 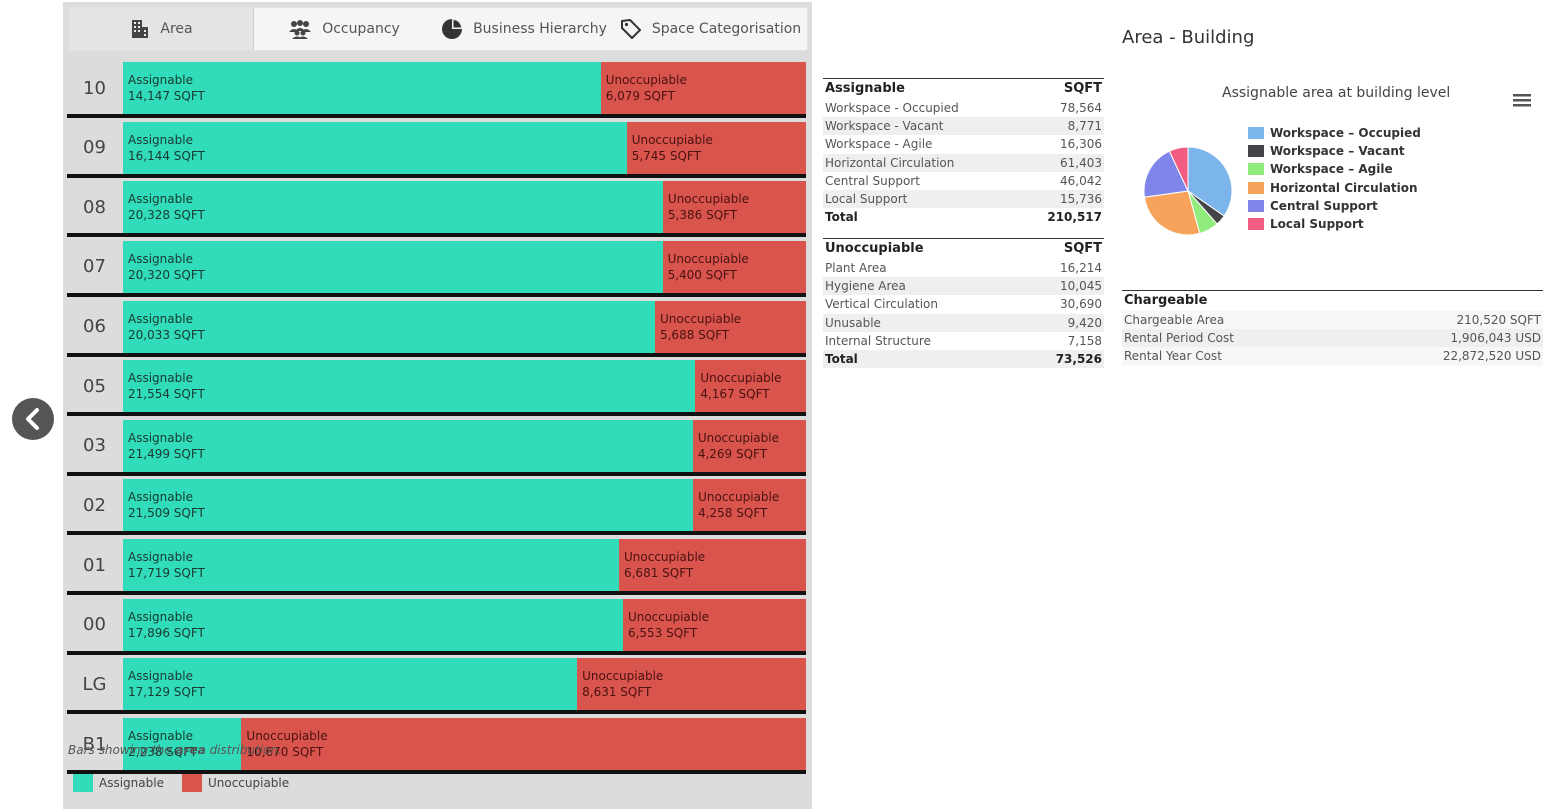 What do you see at coordinates (1081, 268) in the screenshot?
I see `table-row-value: 16,214` at bounding box center [1081, 268].